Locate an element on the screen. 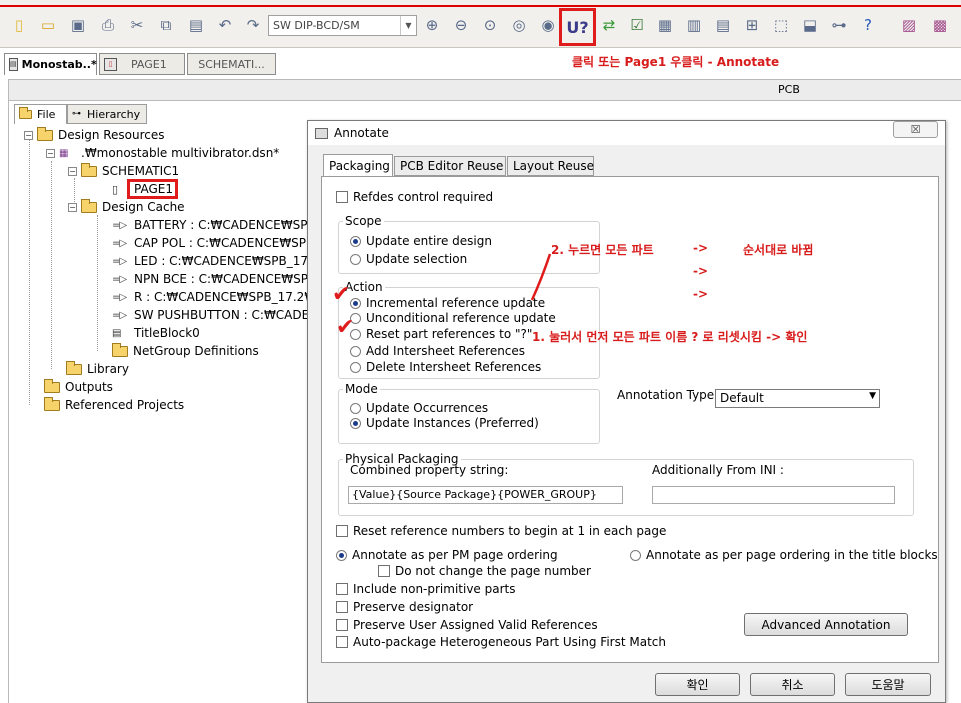  scope-selection-radio: Update selection is located at coordinates (408, 259).